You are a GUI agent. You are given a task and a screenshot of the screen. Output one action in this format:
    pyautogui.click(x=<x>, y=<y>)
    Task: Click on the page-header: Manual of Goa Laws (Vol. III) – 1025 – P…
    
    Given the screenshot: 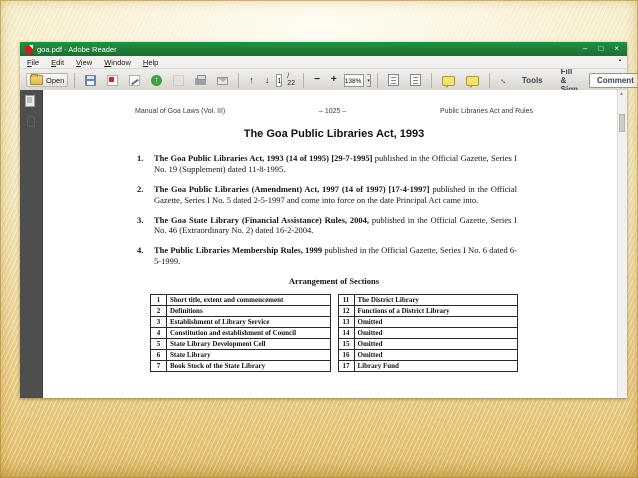 What is the action you would take?
    pyautogui.click(x=334, y=111)
    